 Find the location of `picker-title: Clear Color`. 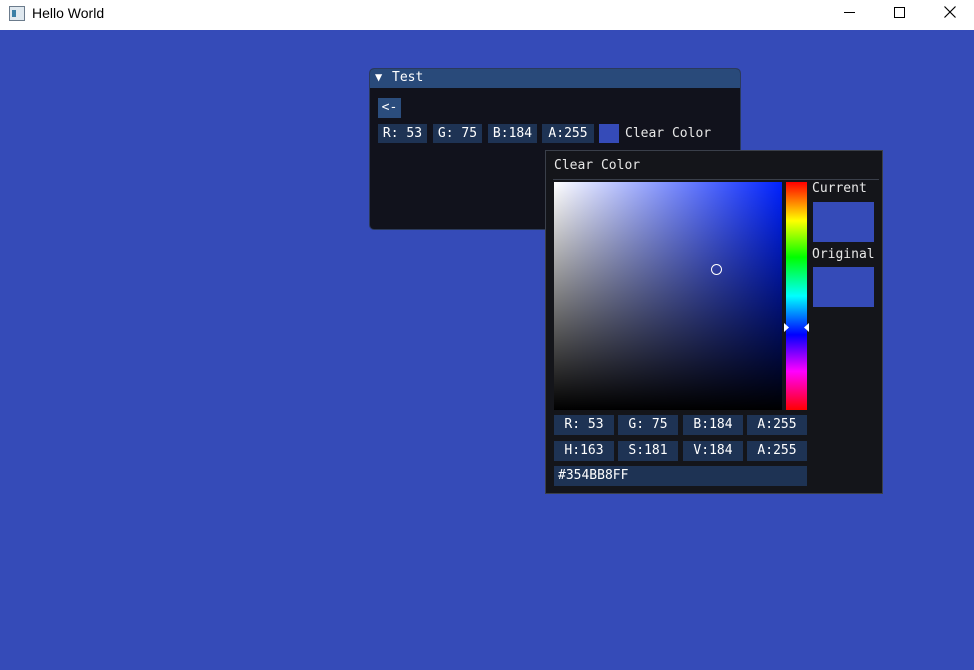

picker-title: Clear Color is located at coordinates (597, 165).